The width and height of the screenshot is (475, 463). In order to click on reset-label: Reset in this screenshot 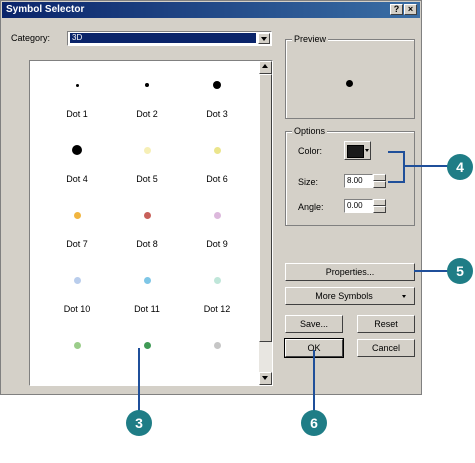, I will do `click(386, 324)`.